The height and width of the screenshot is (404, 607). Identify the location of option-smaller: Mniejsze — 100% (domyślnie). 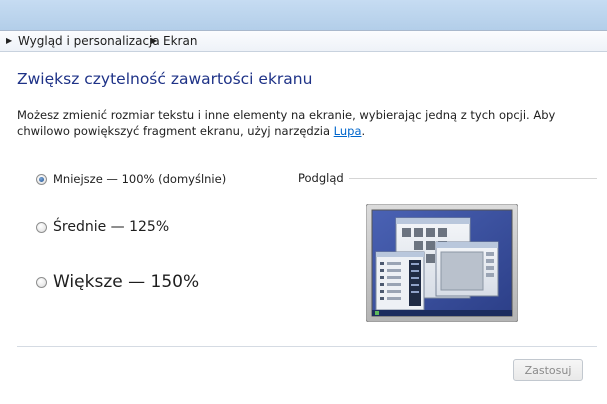
(131, 179).